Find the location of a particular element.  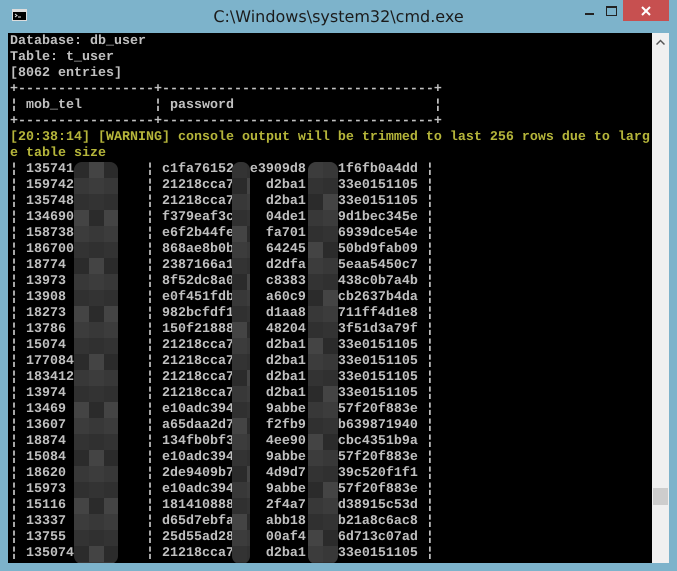

table-cell: ¦ 135748 is located at coordinates (42, 202).